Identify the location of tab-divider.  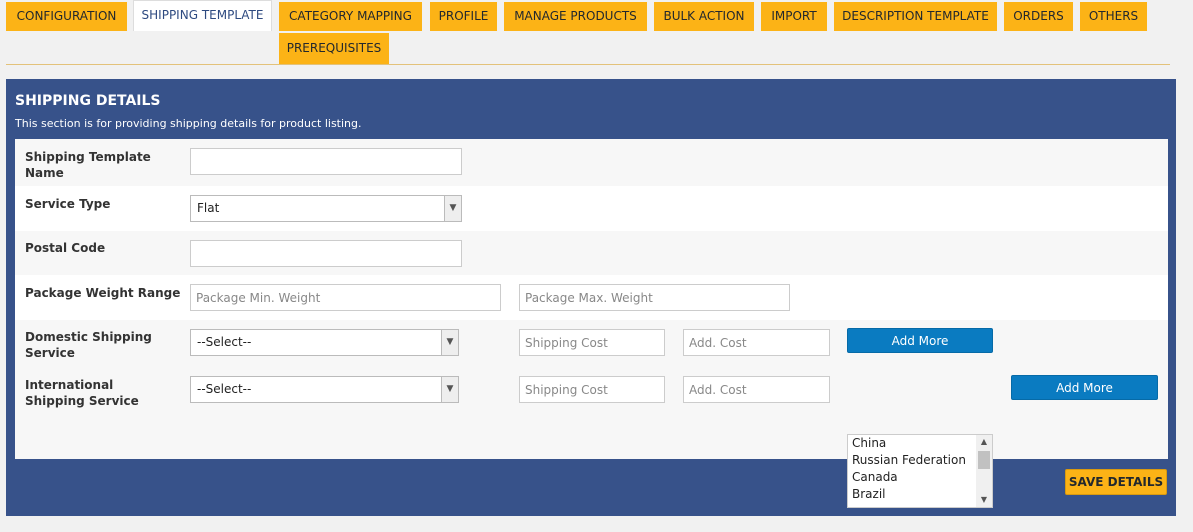
(588, 64).